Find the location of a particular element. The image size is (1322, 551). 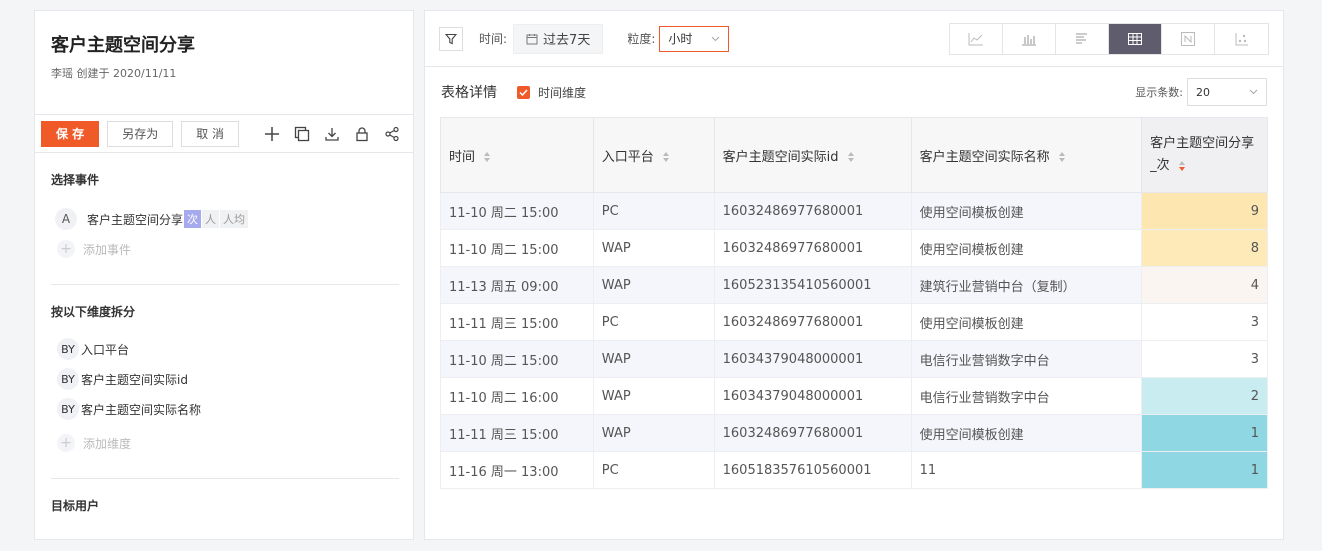

report-toolbar: 保 存 另存为 取 消 is located at coordinates (224, 134).